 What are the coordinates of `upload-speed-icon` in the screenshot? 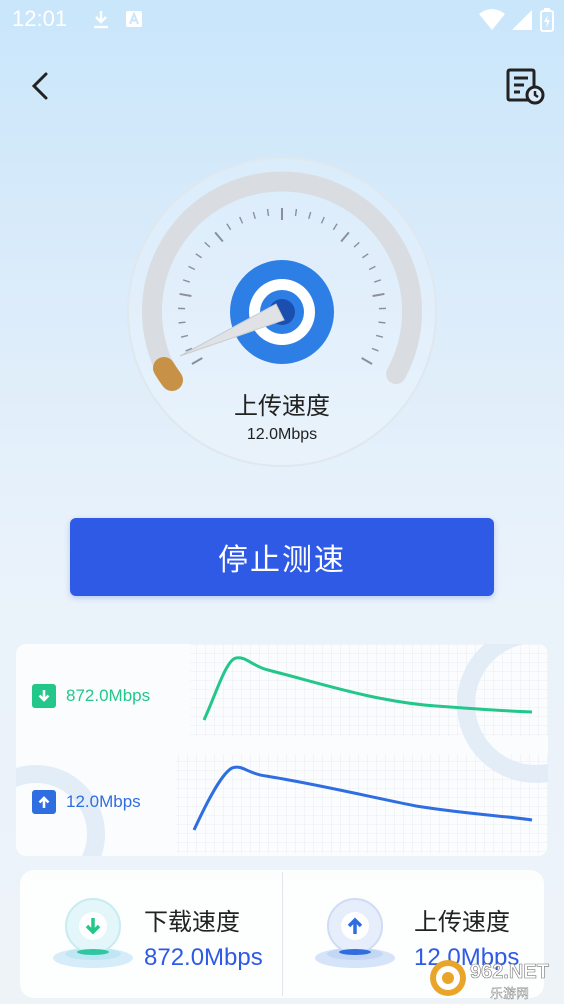 It's located at (355, 933).